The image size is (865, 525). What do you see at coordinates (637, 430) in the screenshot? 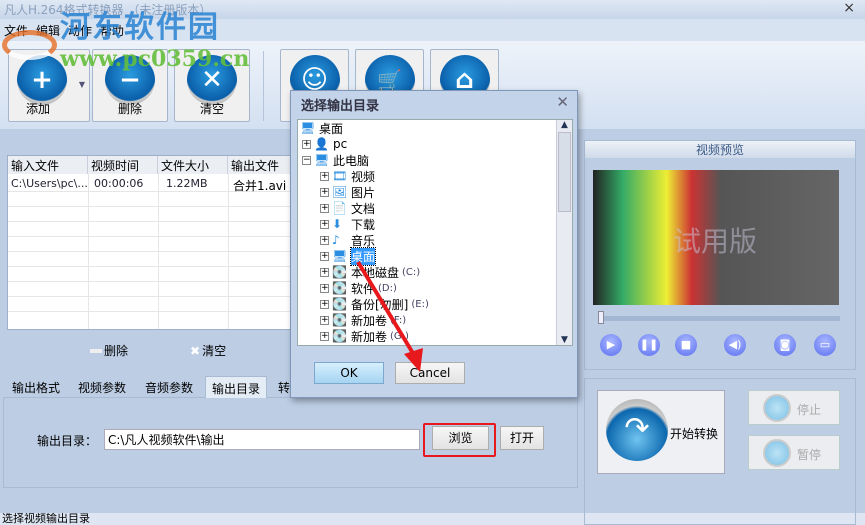
I see `rotate-arrow-icon: ↷` at bounding box center [637, 430].